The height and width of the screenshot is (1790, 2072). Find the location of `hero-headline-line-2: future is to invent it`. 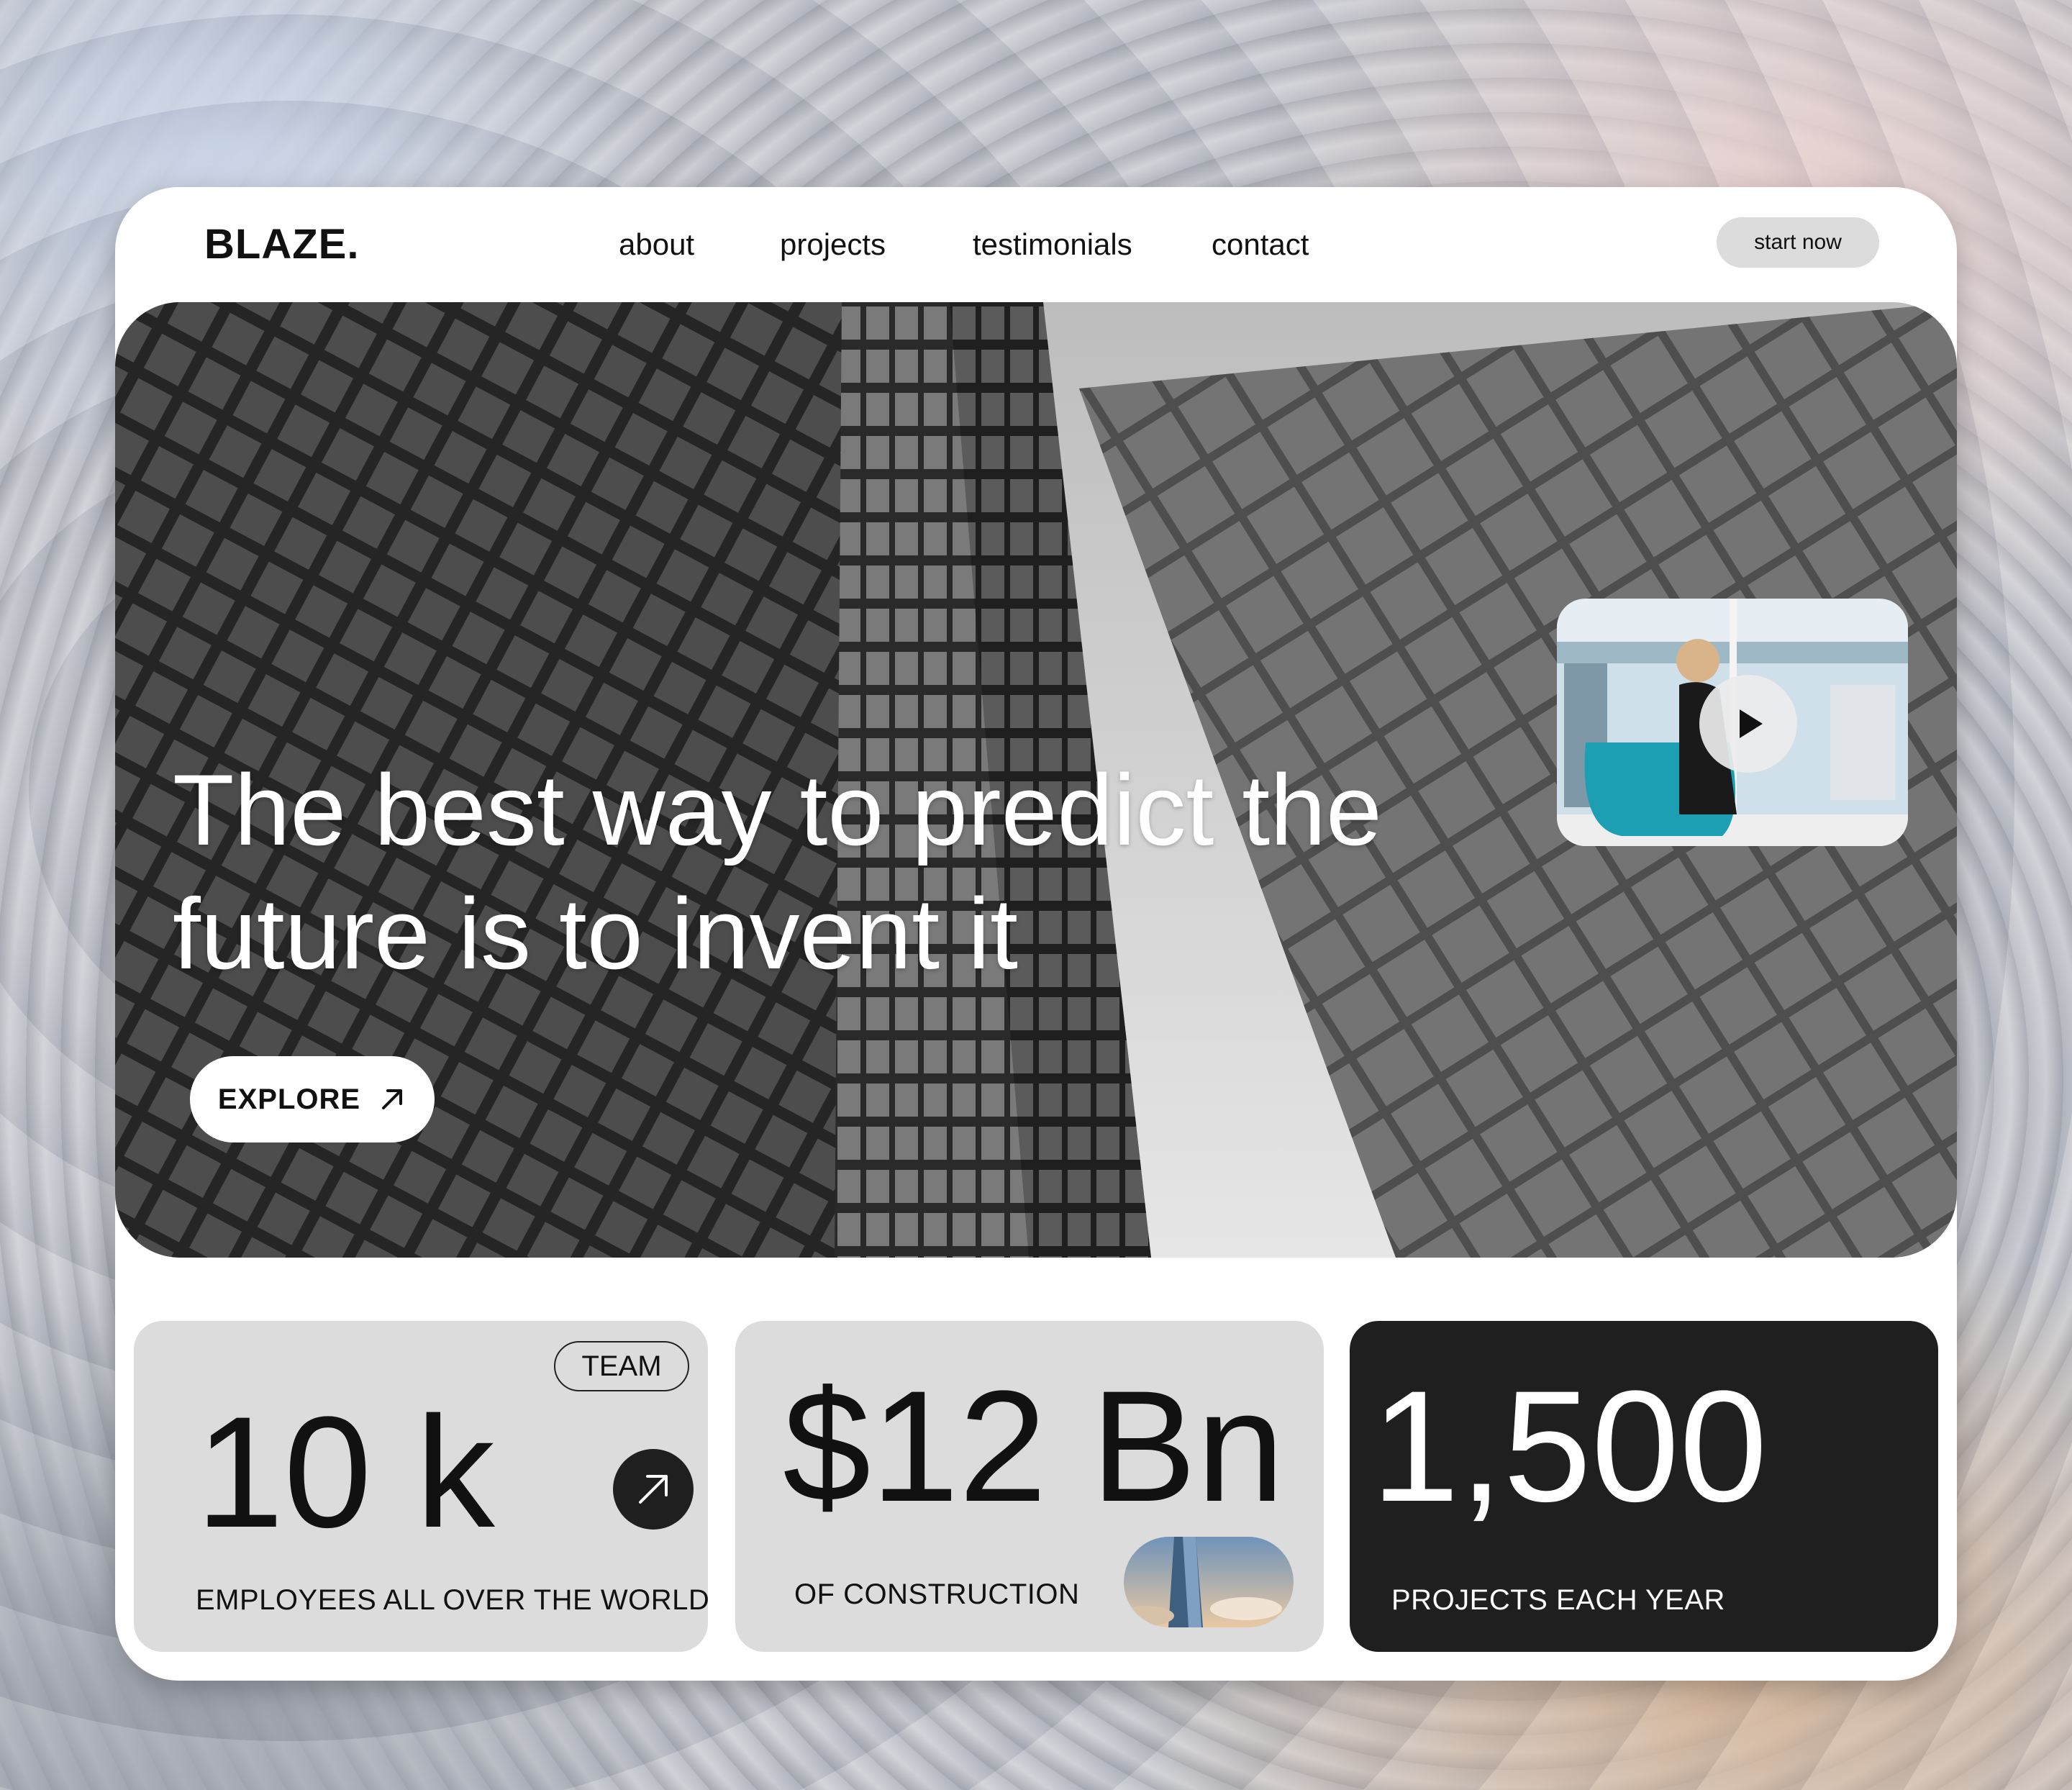

hero-headline-line-2: future is to invent it is located at coordinates (596, 933).